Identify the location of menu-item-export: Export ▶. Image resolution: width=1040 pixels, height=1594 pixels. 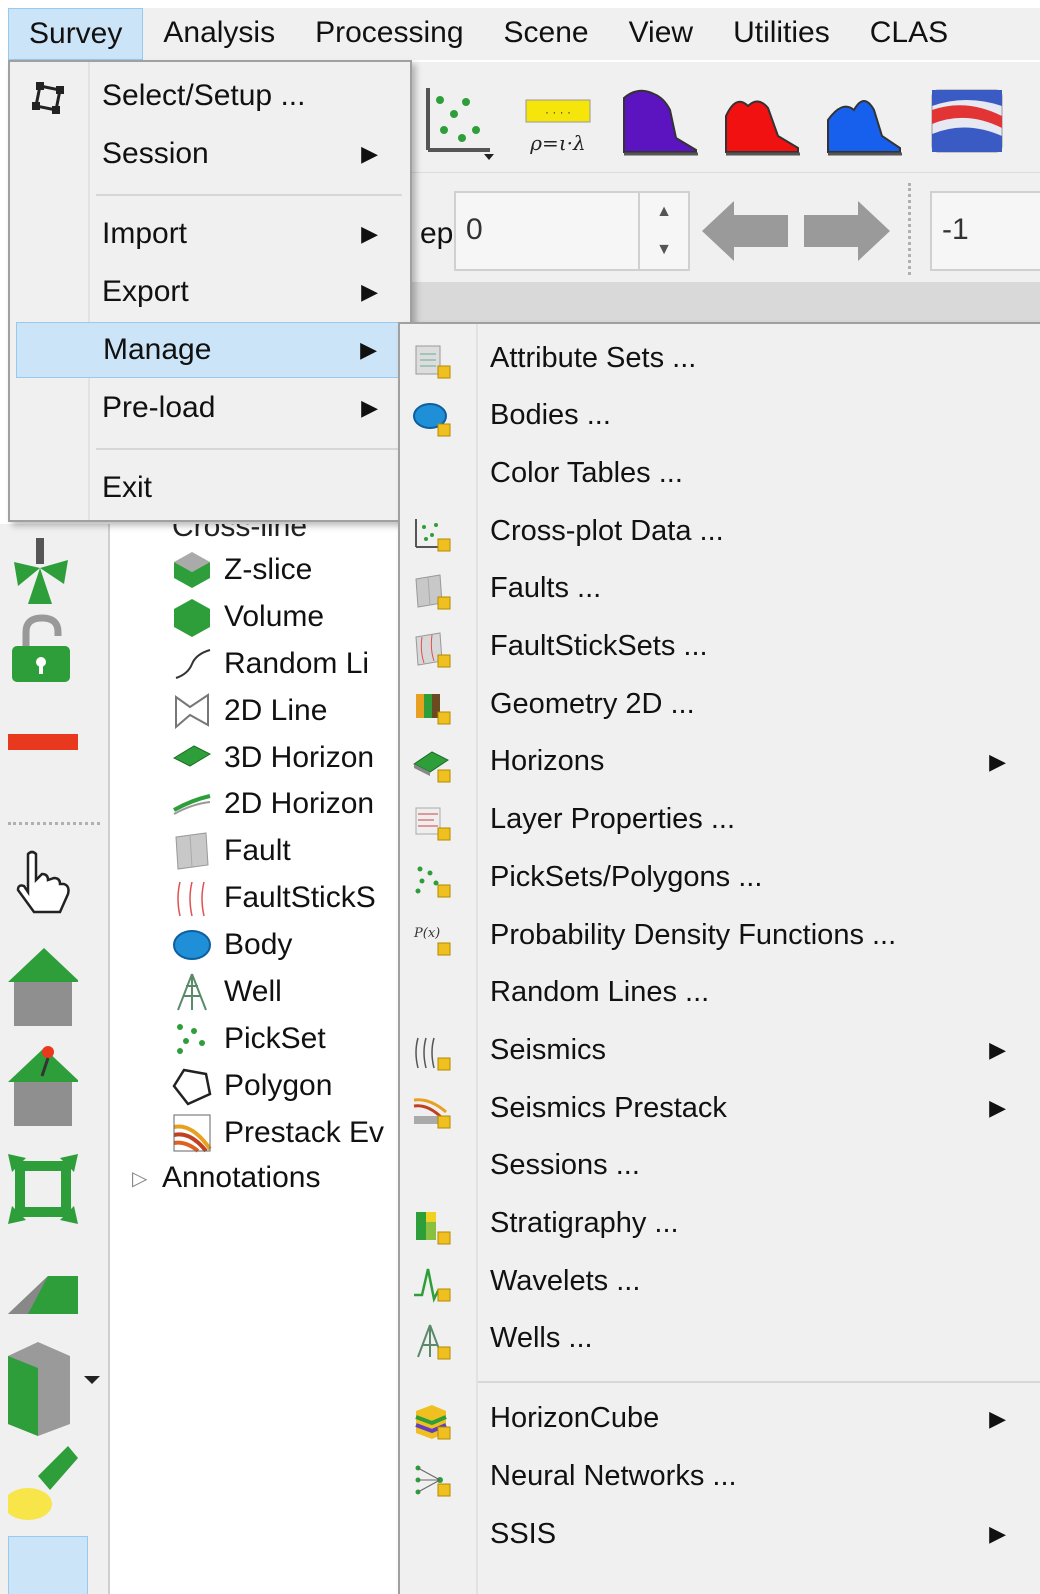
(209, 292).